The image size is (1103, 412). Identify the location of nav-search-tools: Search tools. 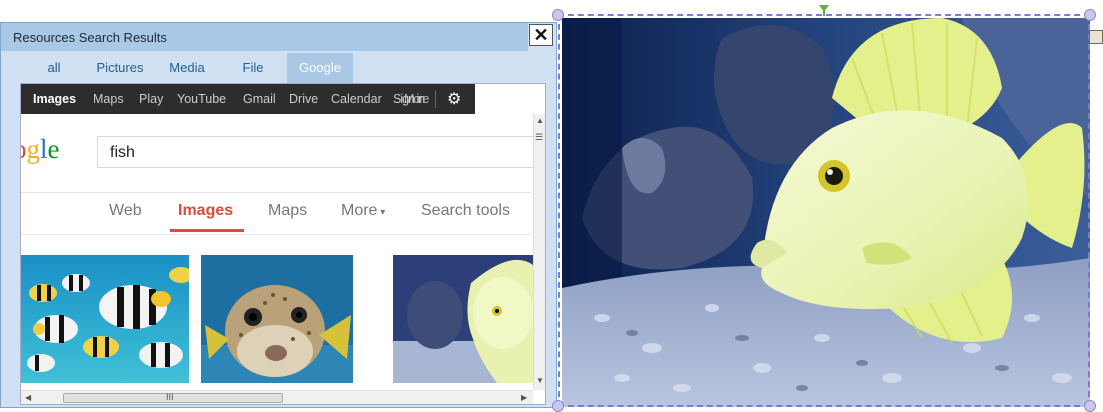
(465, 211).